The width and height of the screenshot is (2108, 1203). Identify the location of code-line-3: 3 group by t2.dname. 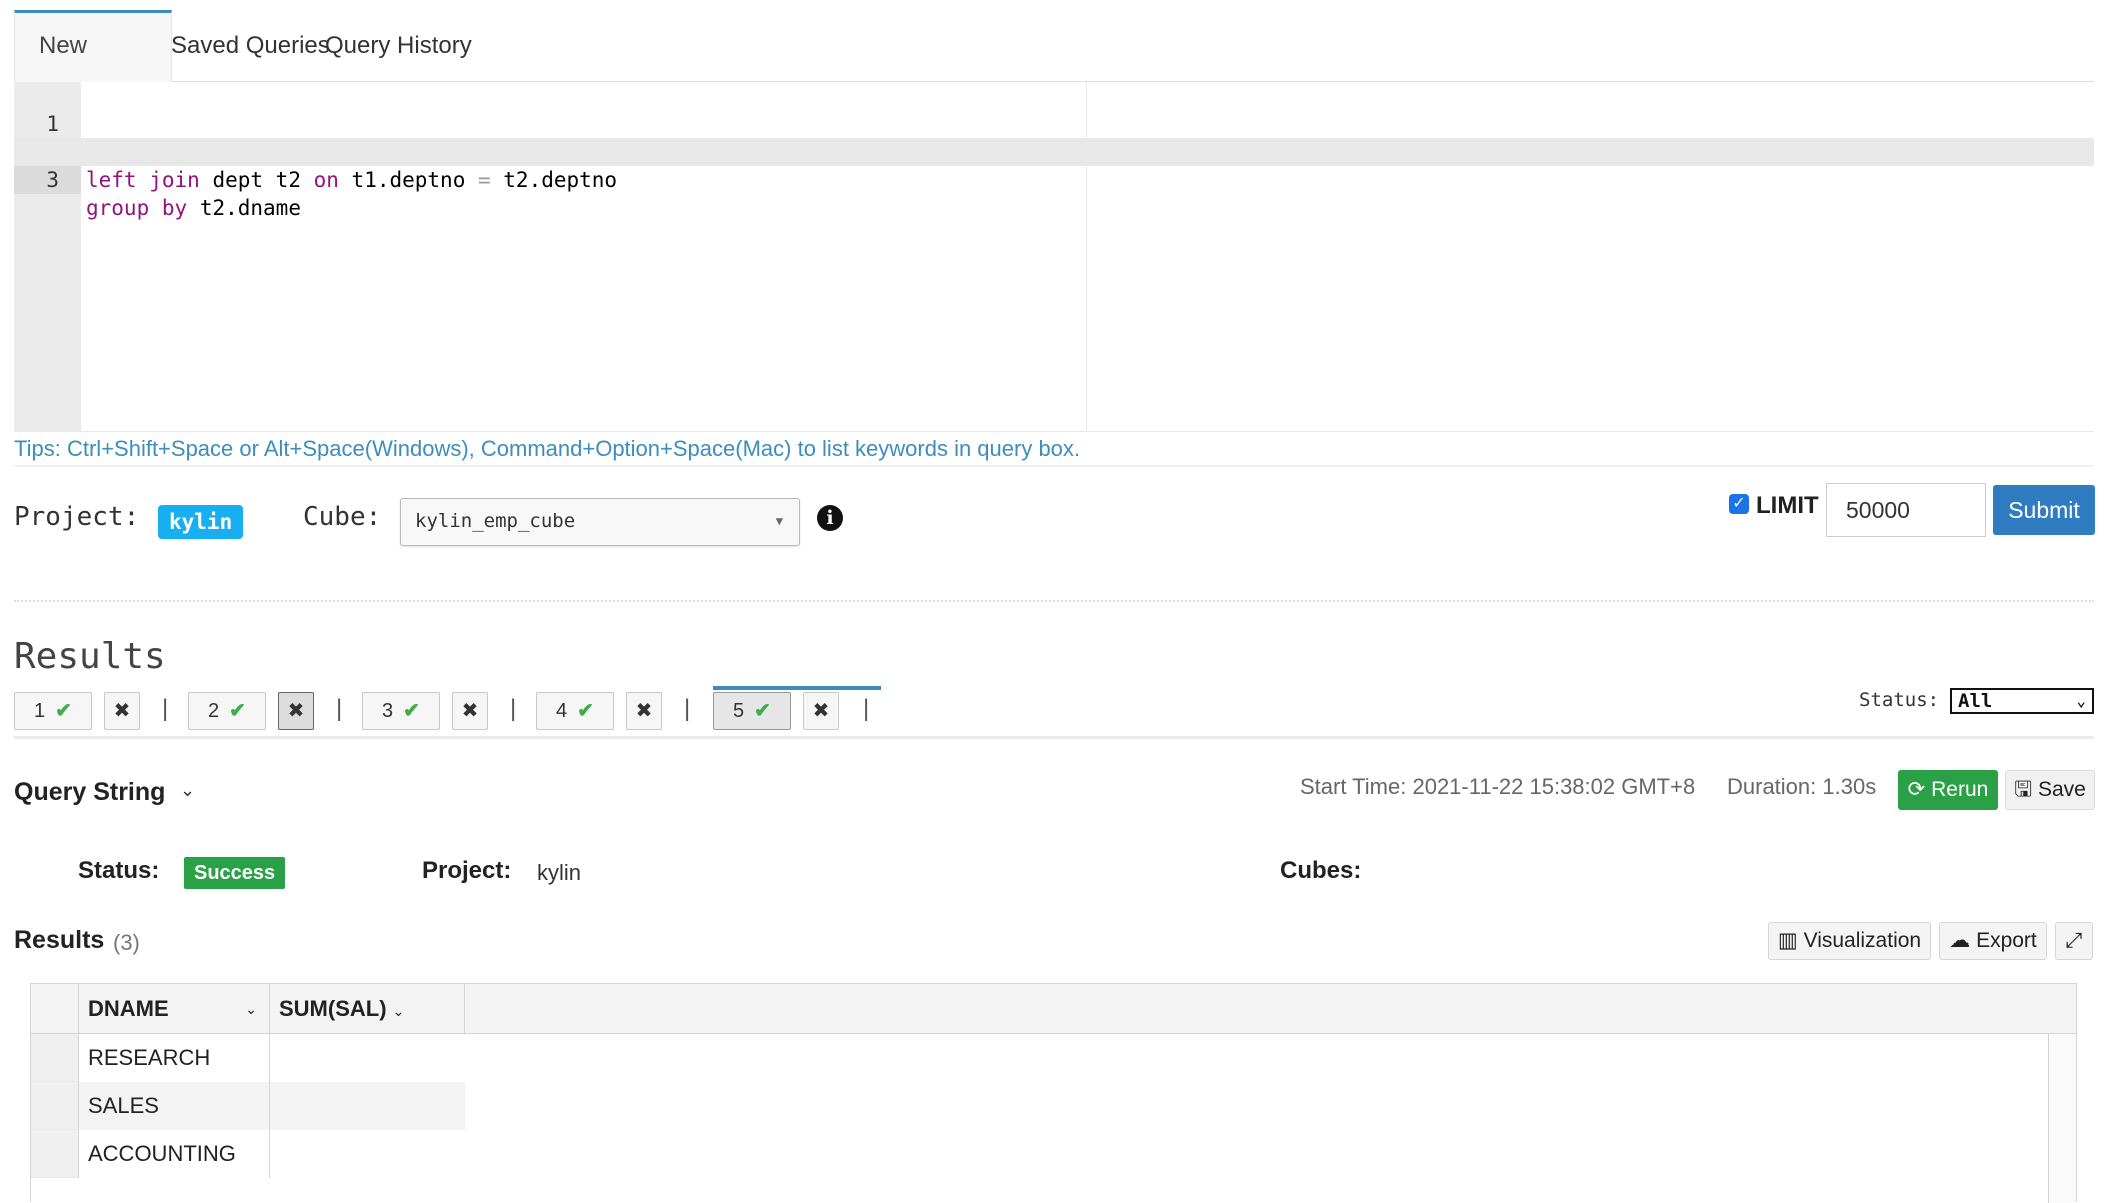
(1054, 179).